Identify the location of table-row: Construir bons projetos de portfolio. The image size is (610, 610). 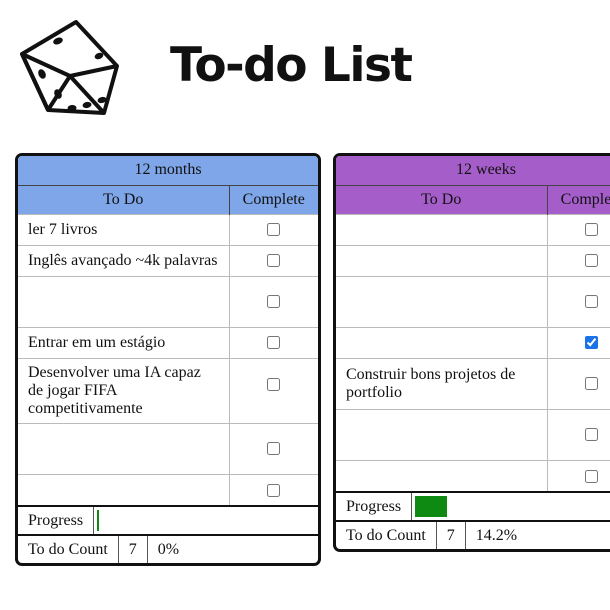
(473, 383).